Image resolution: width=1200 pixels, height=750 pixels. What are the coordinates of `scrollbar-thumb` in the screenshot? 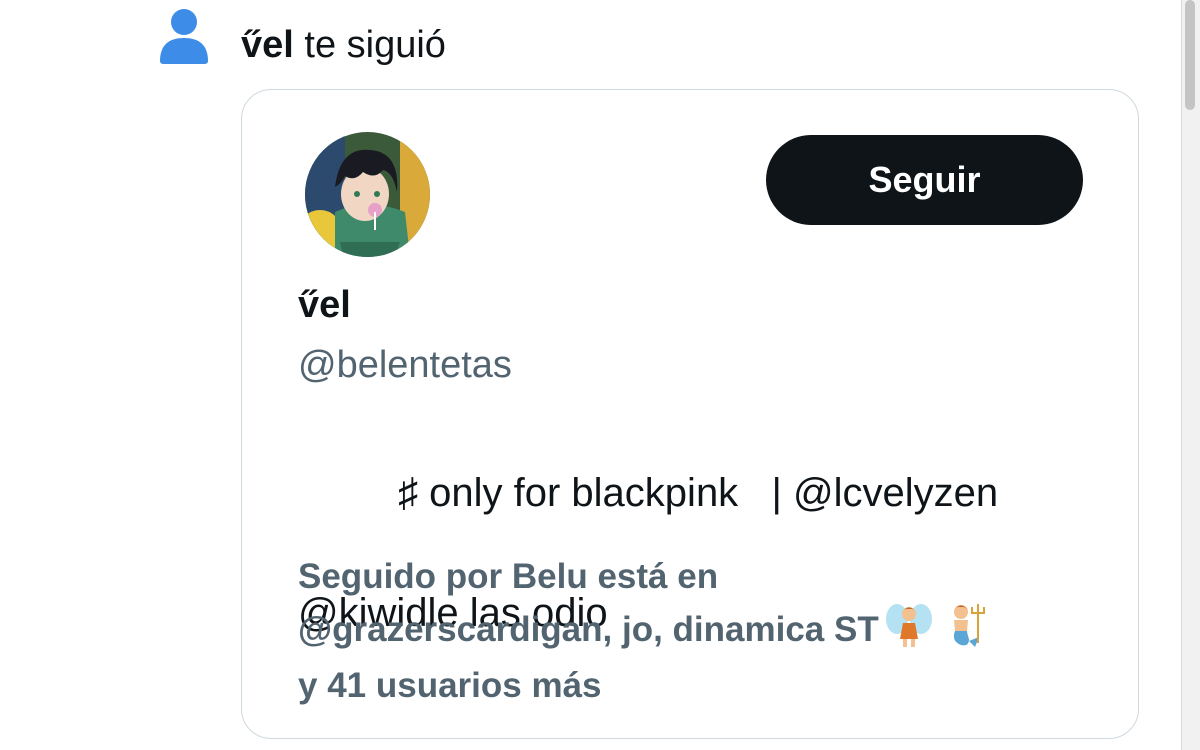 It's located at (1190, 55).